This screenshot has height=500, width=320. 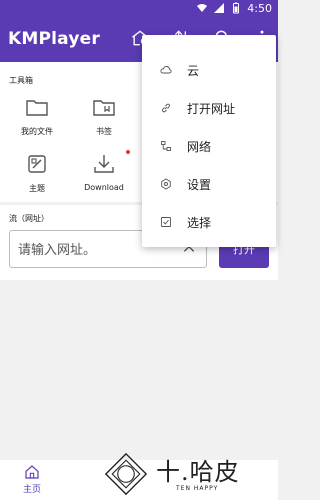 What do you see at coordinates (126, 474) in the screenshot?
I see `watermark-logo-icon` at bounding box center [126, 474].